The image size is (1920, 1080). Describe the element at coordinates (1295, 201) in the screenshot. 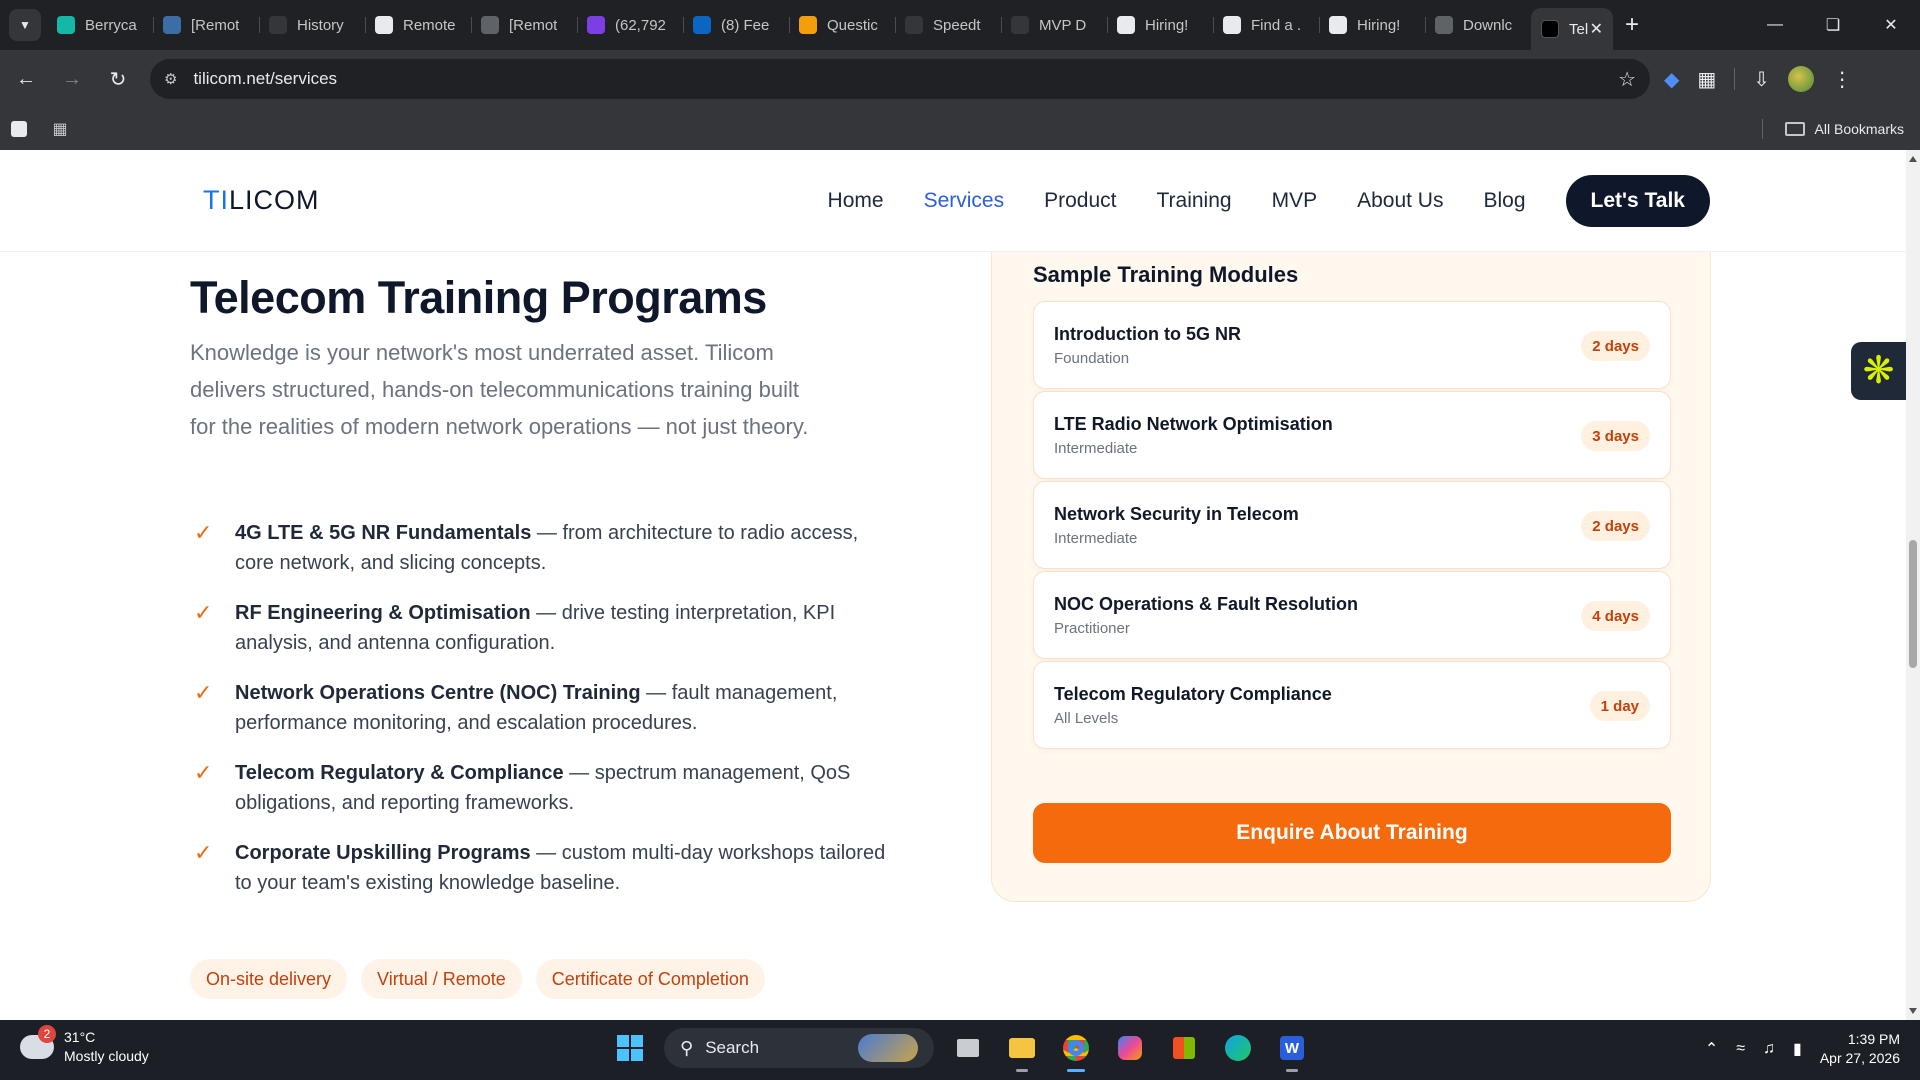

I see `nav-link-mvp: MVP` at that location.